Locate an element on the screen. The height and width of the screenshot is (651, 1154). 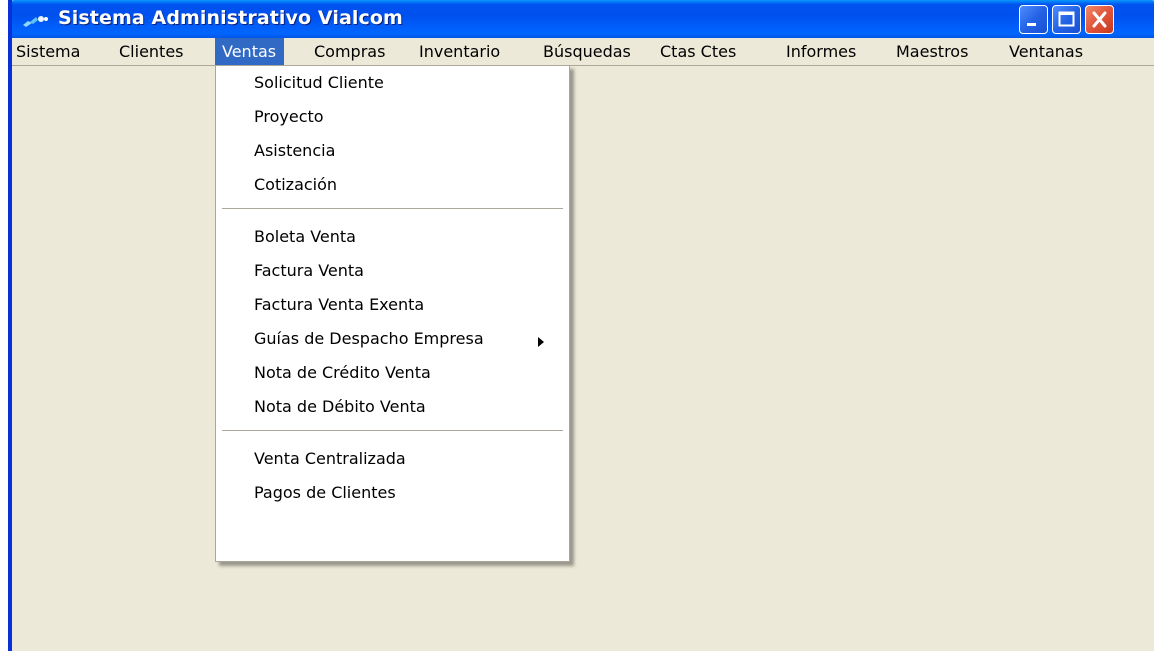
title-bar: Sistema Administrativo Vialcom is located at coordinates (583, 19).